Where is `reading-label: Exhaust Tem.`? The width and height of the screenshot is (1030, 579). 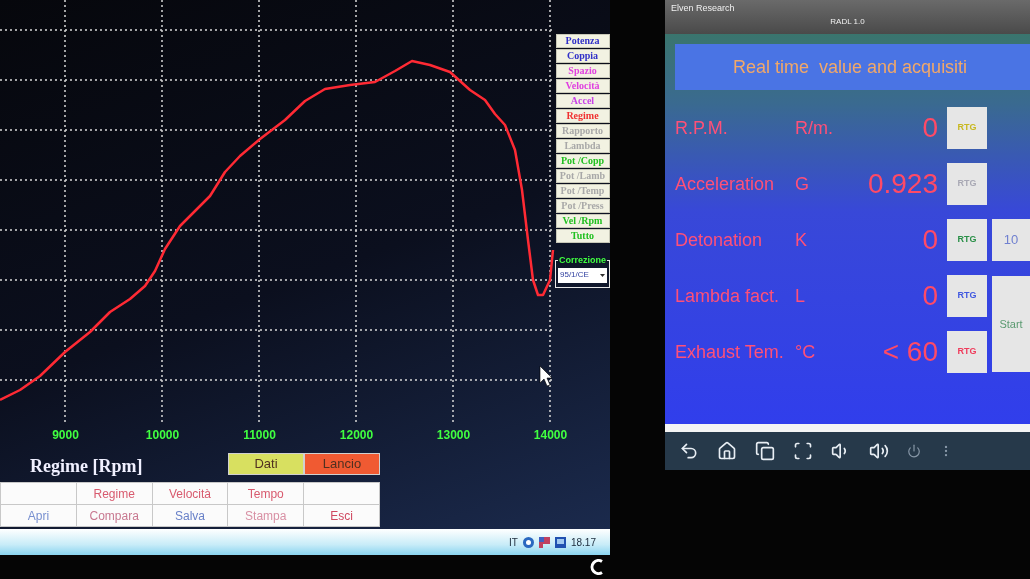
reading-label: Exhaust Tem. is located at coordinates (730, 352).